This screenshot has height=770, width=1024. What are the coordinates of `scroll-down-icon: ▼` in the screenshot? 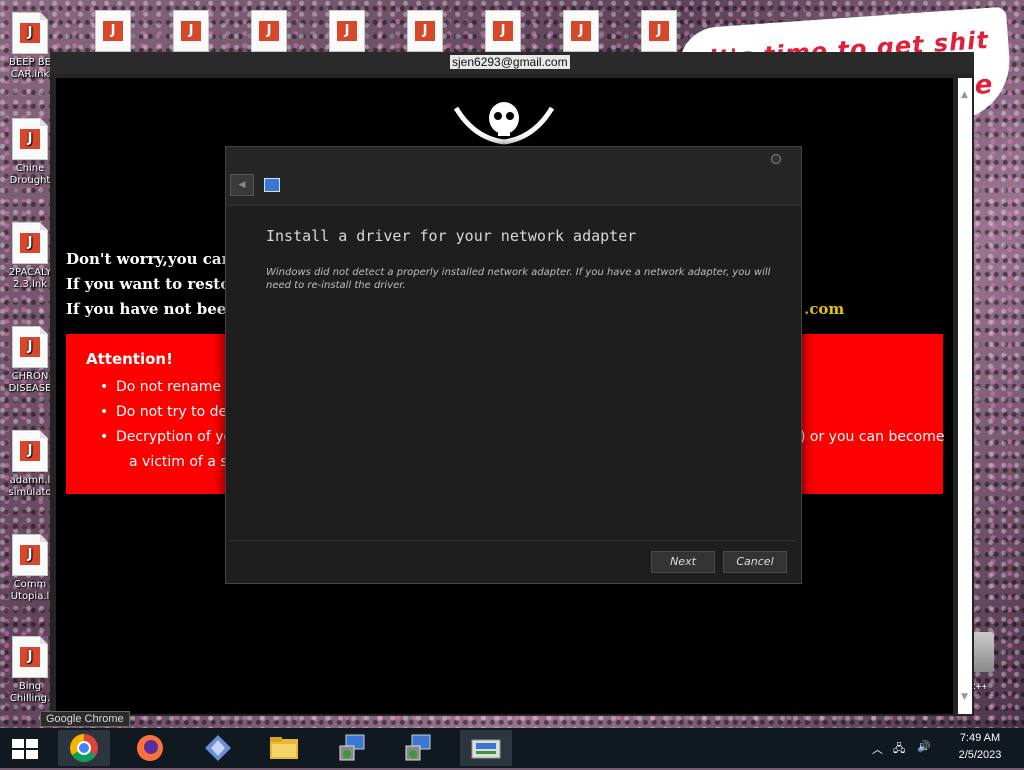 It's located at (964, 697).